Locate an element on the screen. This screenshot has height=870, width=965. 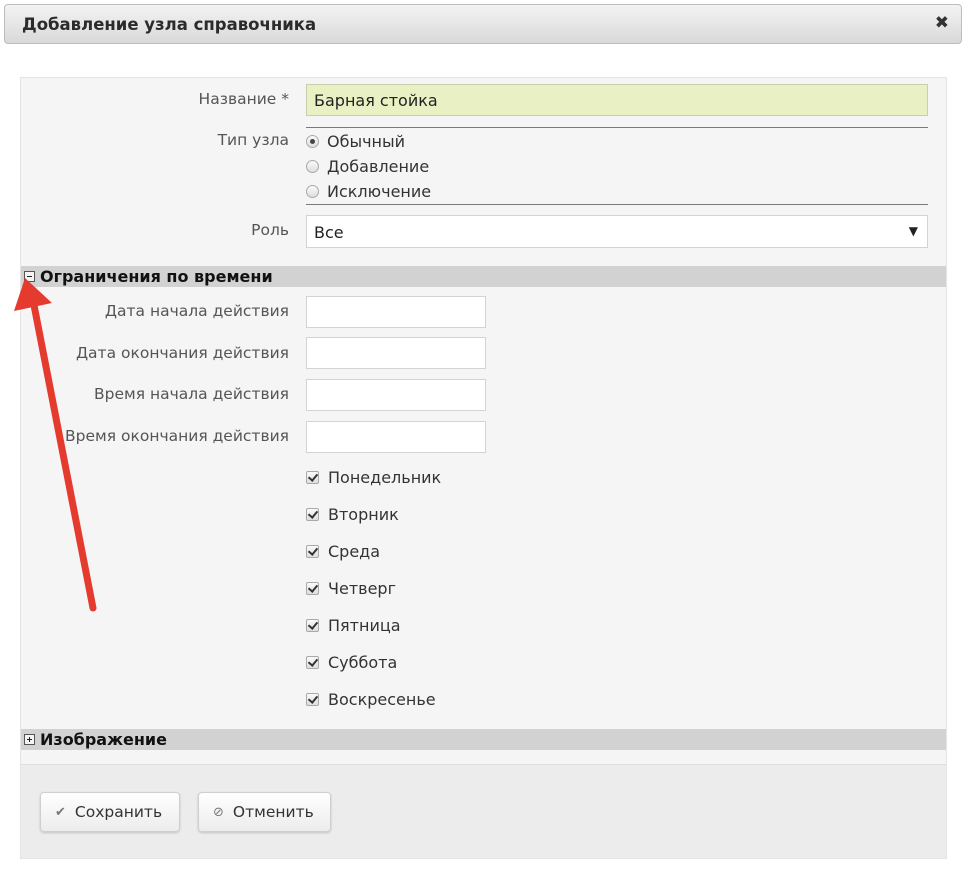
start-date-input is located at coordinates (396, 312).